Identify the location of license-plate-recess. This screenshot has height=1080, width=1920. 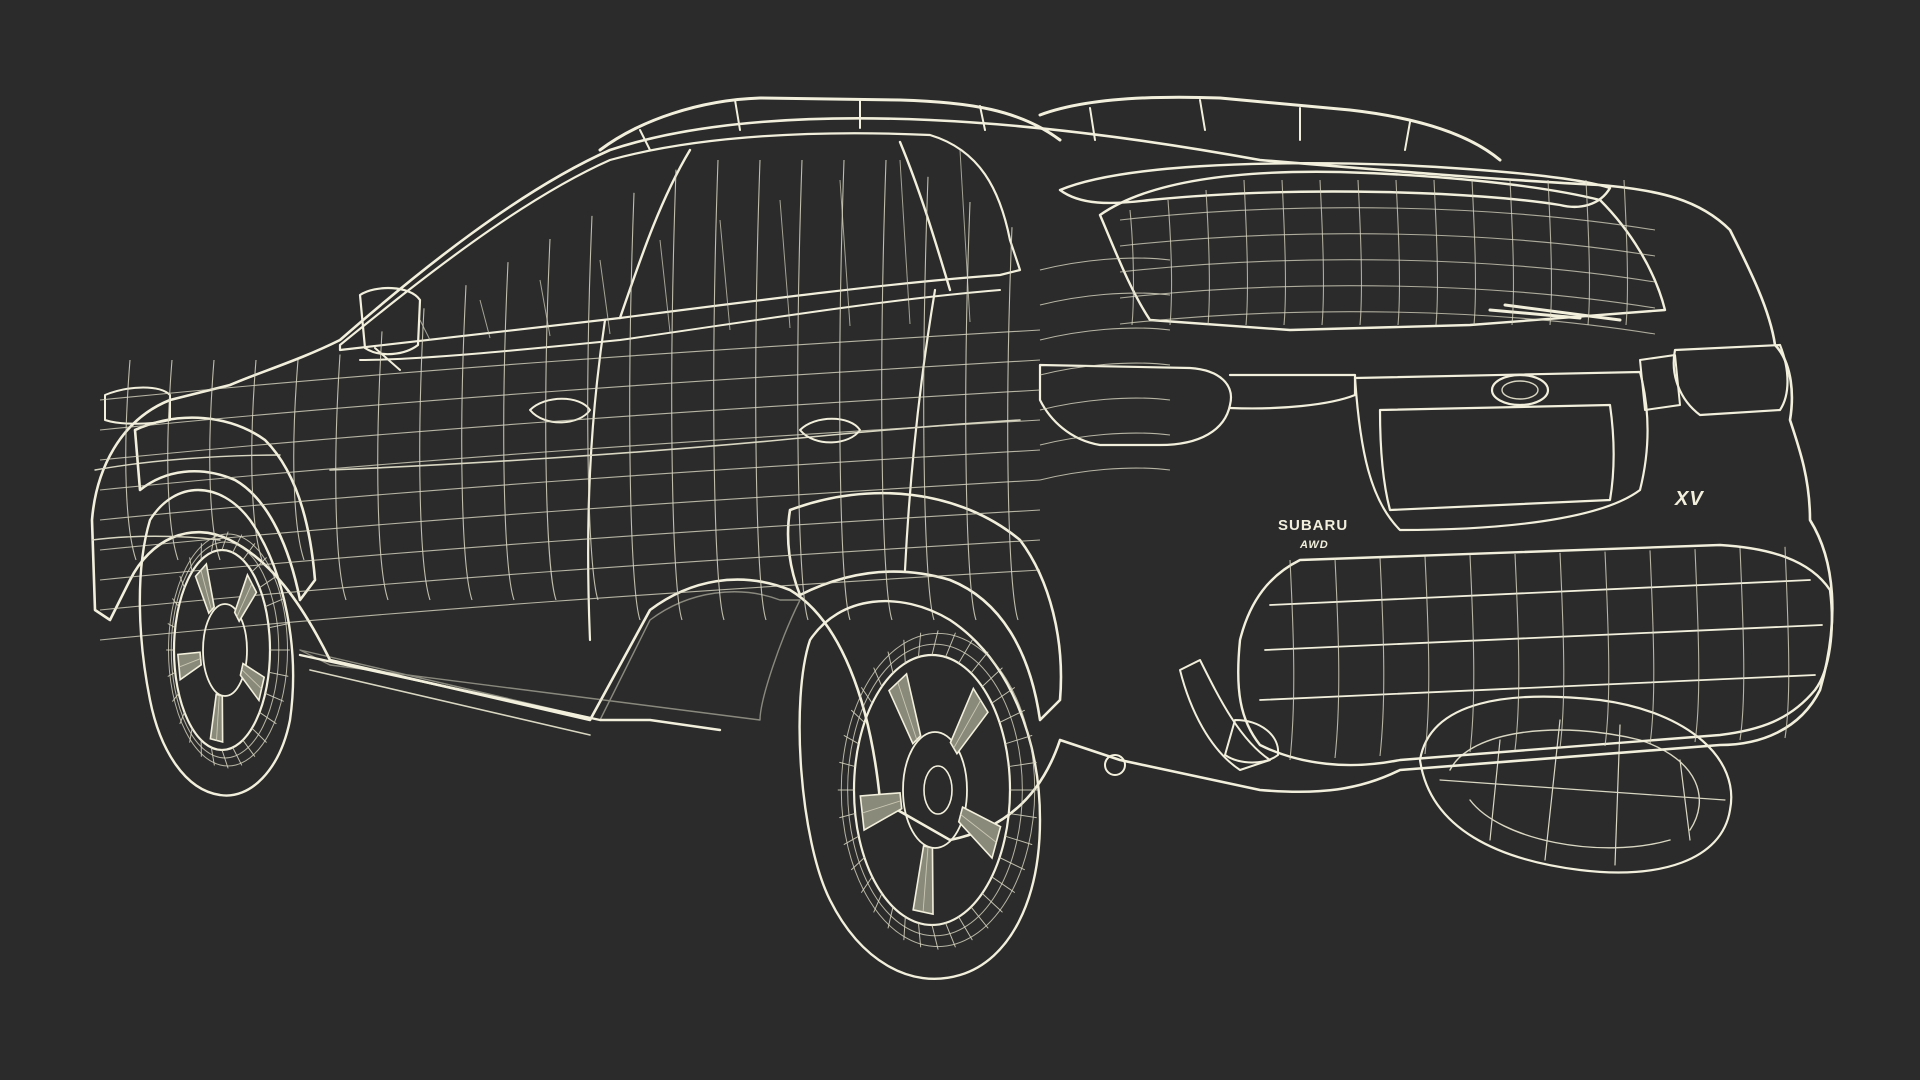
(1496, 457).